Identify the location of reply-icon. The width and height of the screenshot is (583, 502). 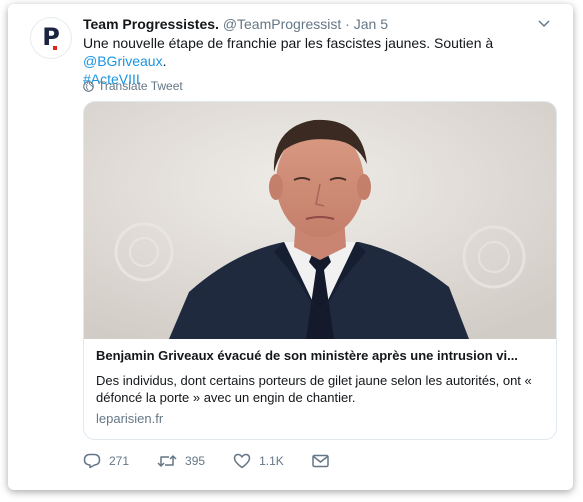
(92, 461).